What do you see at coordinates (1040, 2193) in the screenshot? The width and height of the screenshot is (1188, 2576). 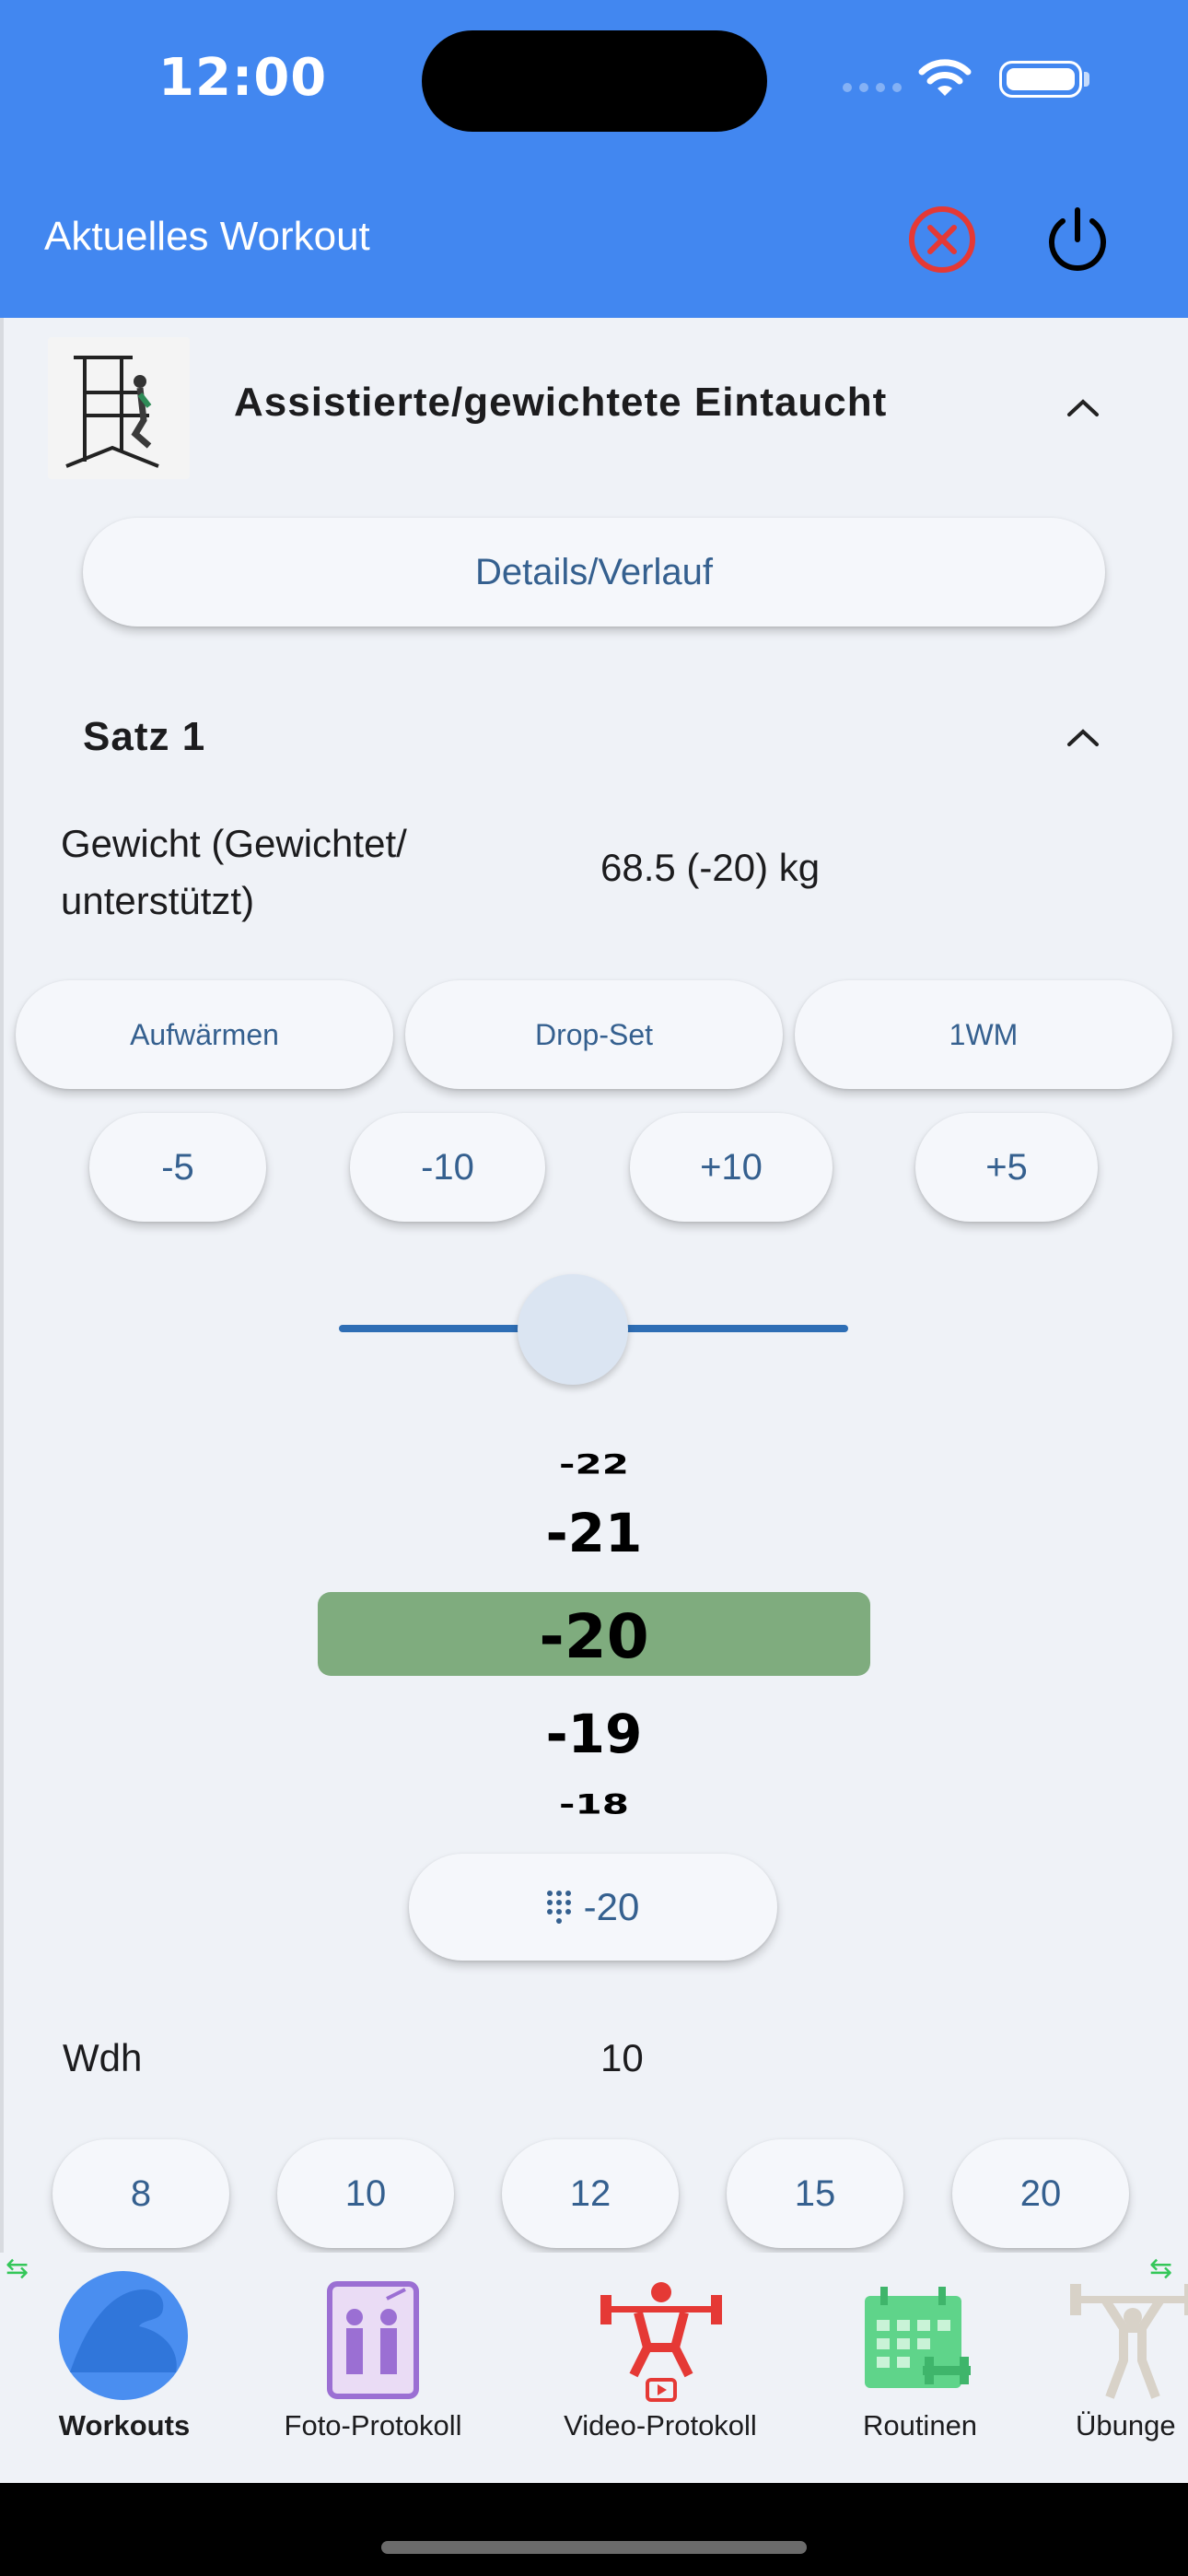 I see `reps-option-button: 20` at bounding box center [1040, 2193].